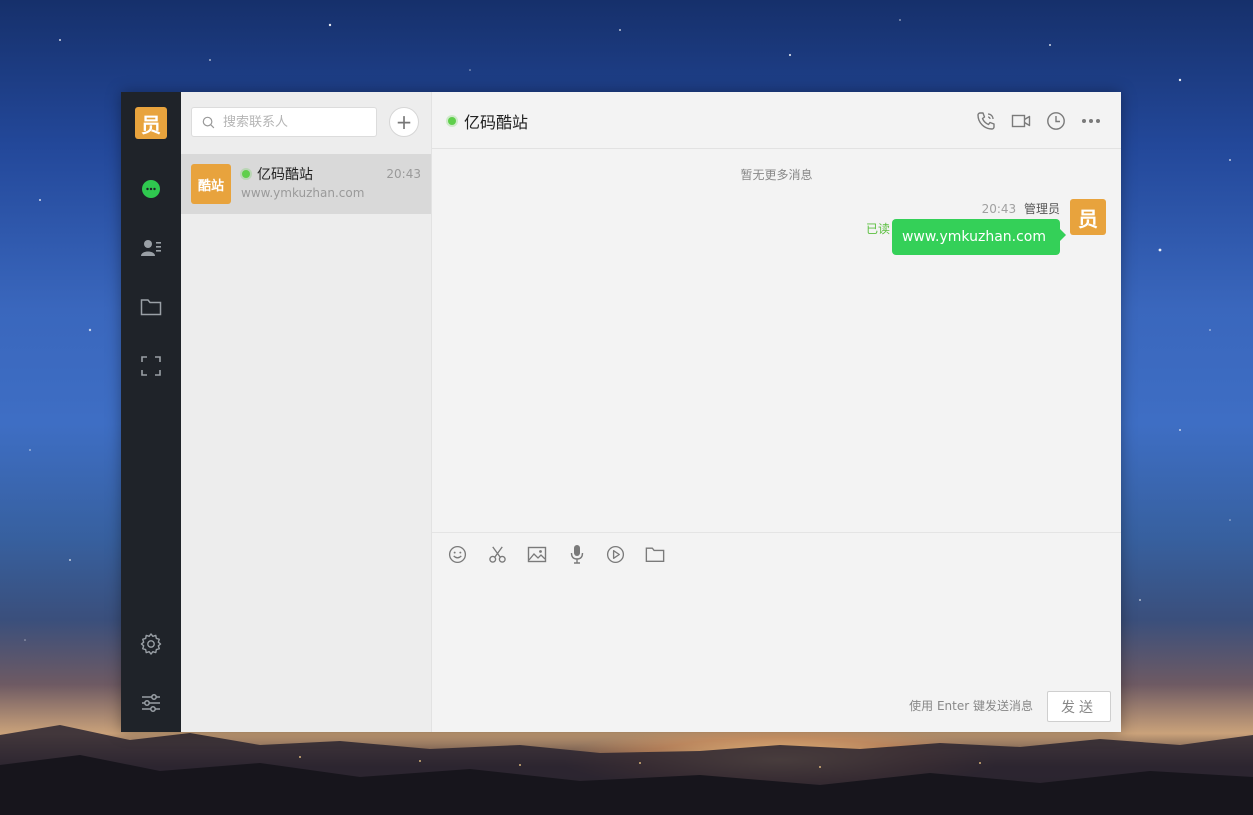 This screenshot has width=1253, height=815. What do you see at coordinates (1041, 209) in the screenshot?
I see `message-sender: 管理员` at bounding box center [1041, 209].